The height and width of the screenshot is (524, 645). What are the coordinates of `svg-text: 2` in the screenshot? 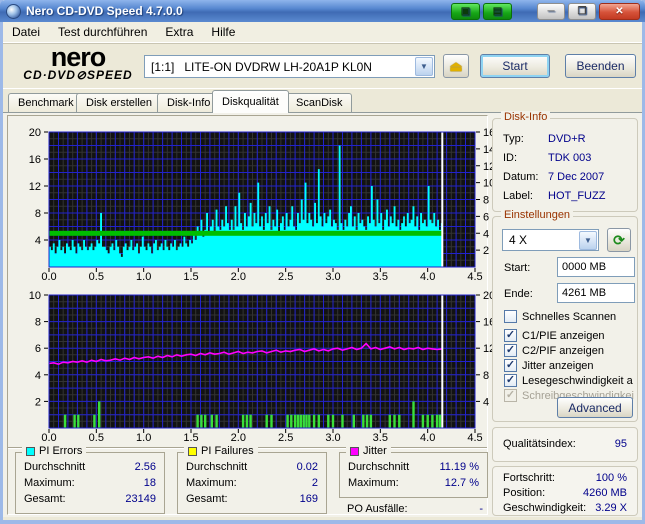 It's located at (486, 251).